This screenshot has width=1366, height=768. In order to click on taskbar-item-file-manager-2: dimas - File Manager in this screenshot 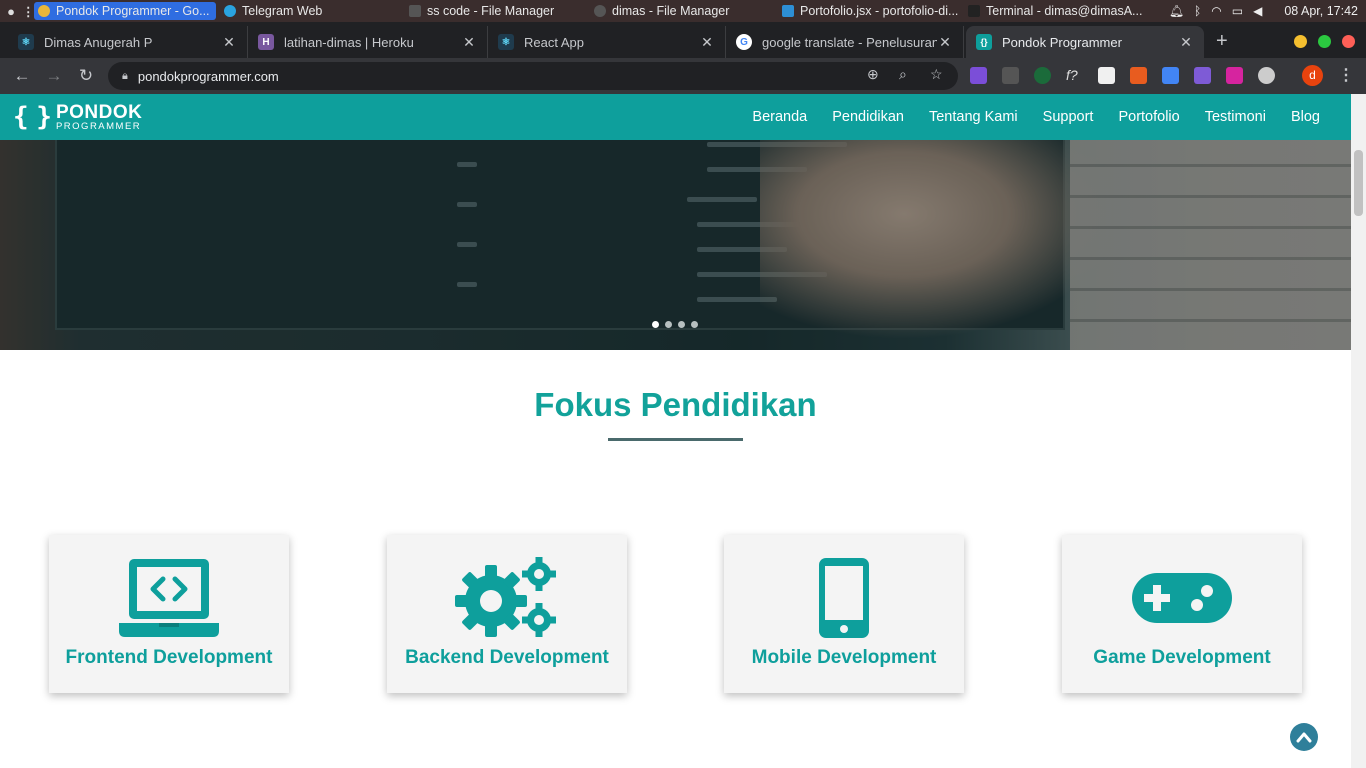, I will do `click(680, 11)`.